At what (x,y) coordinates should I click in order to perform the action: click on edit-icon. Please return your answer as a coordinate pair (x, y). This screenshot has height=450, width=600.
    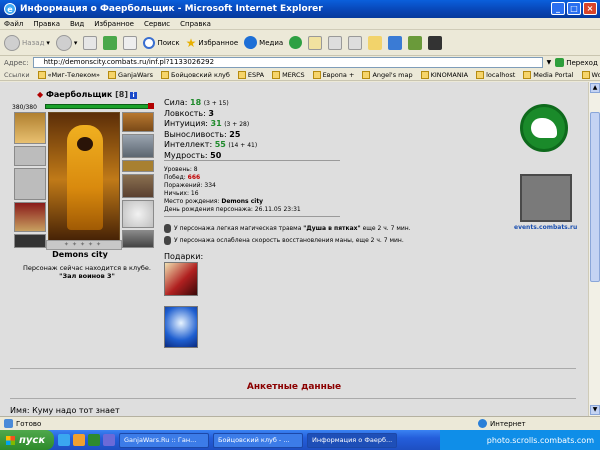
    Looking at the image, I should click on (355, 42).